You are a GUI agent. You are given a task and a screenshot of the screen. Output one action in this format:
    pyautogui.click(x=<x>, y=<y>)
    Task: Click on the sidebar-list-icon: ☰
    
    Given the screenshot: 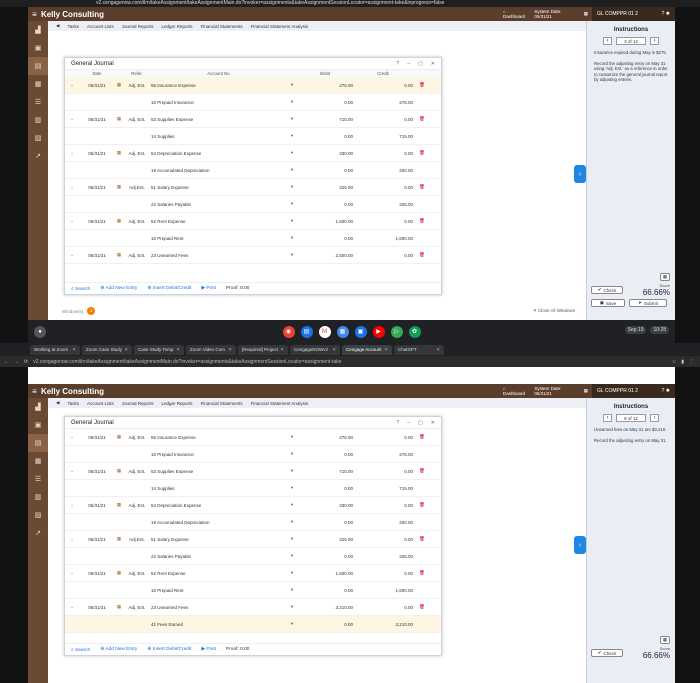 What is the action you would take?
    pyautogui.click(x=38, y=102)
    